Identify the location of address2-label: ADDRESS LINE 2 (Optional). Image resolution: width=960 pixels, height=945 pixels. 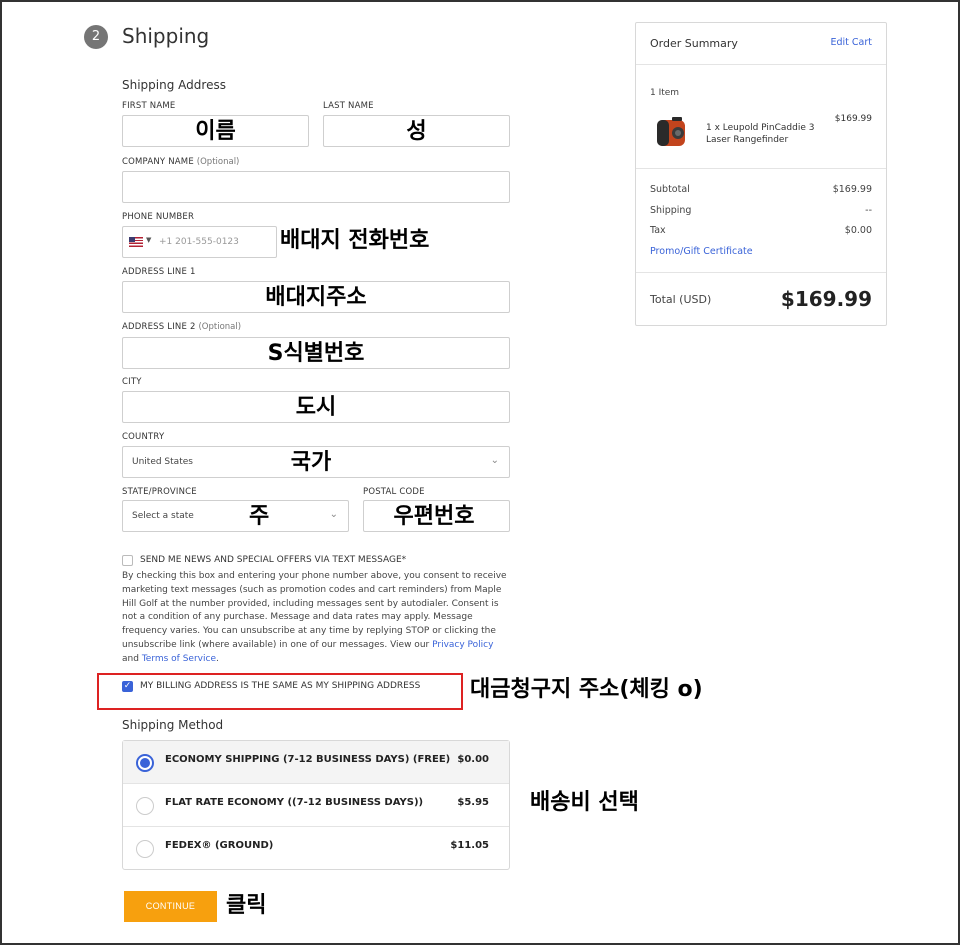
(182, 327).